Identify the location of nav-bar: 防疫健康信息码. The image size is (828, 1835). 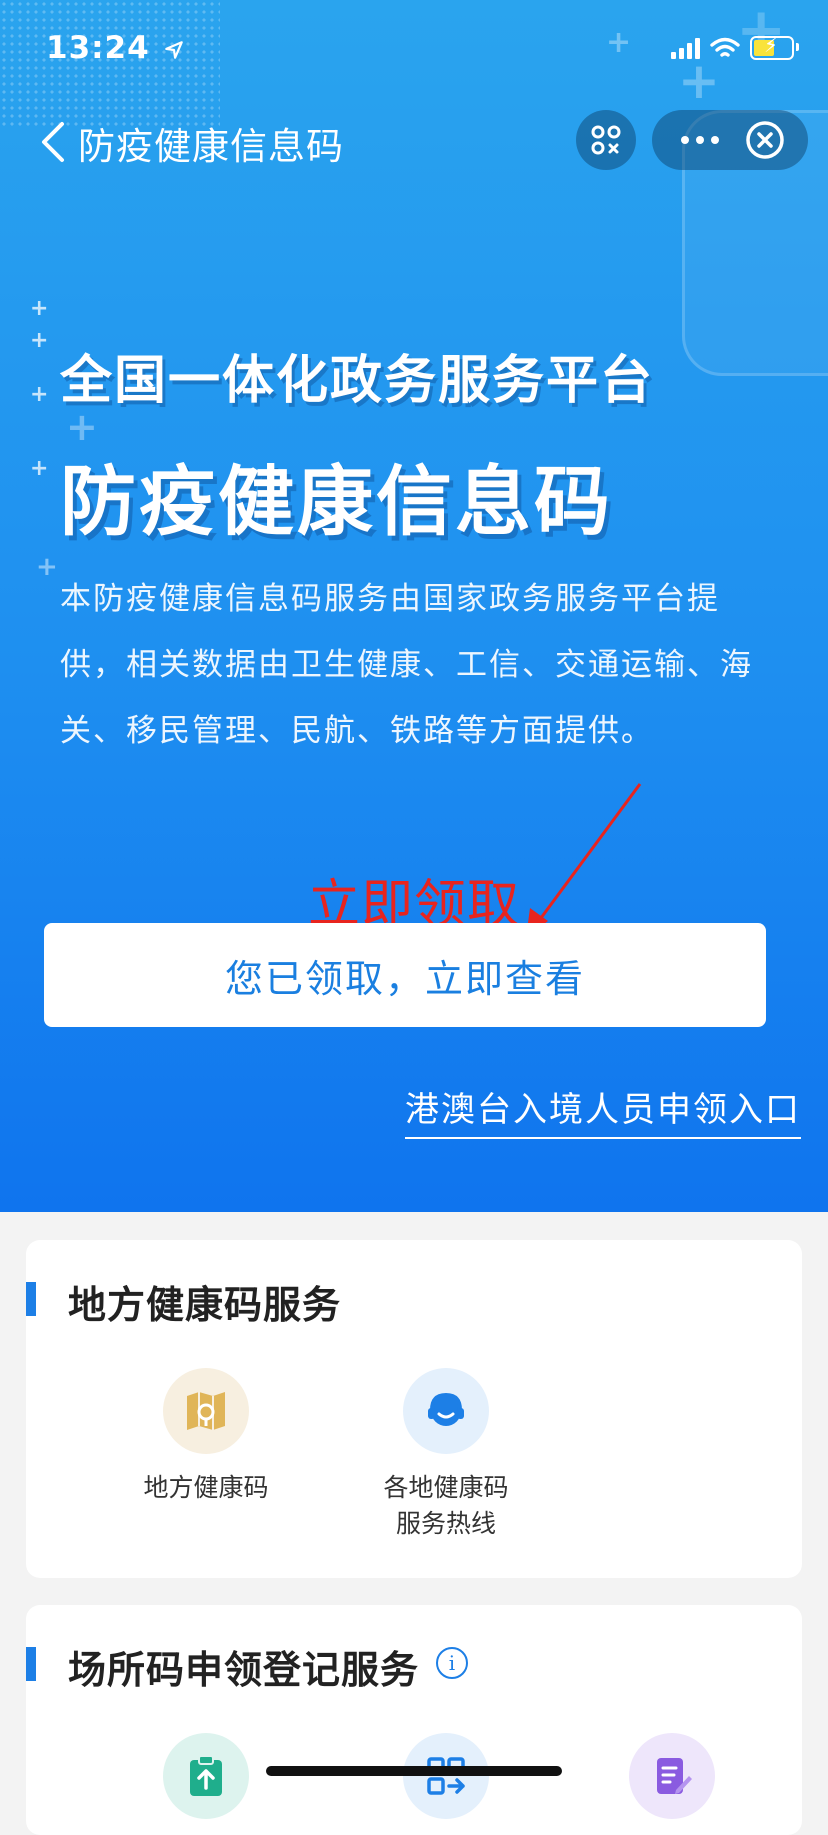
(414, 142).